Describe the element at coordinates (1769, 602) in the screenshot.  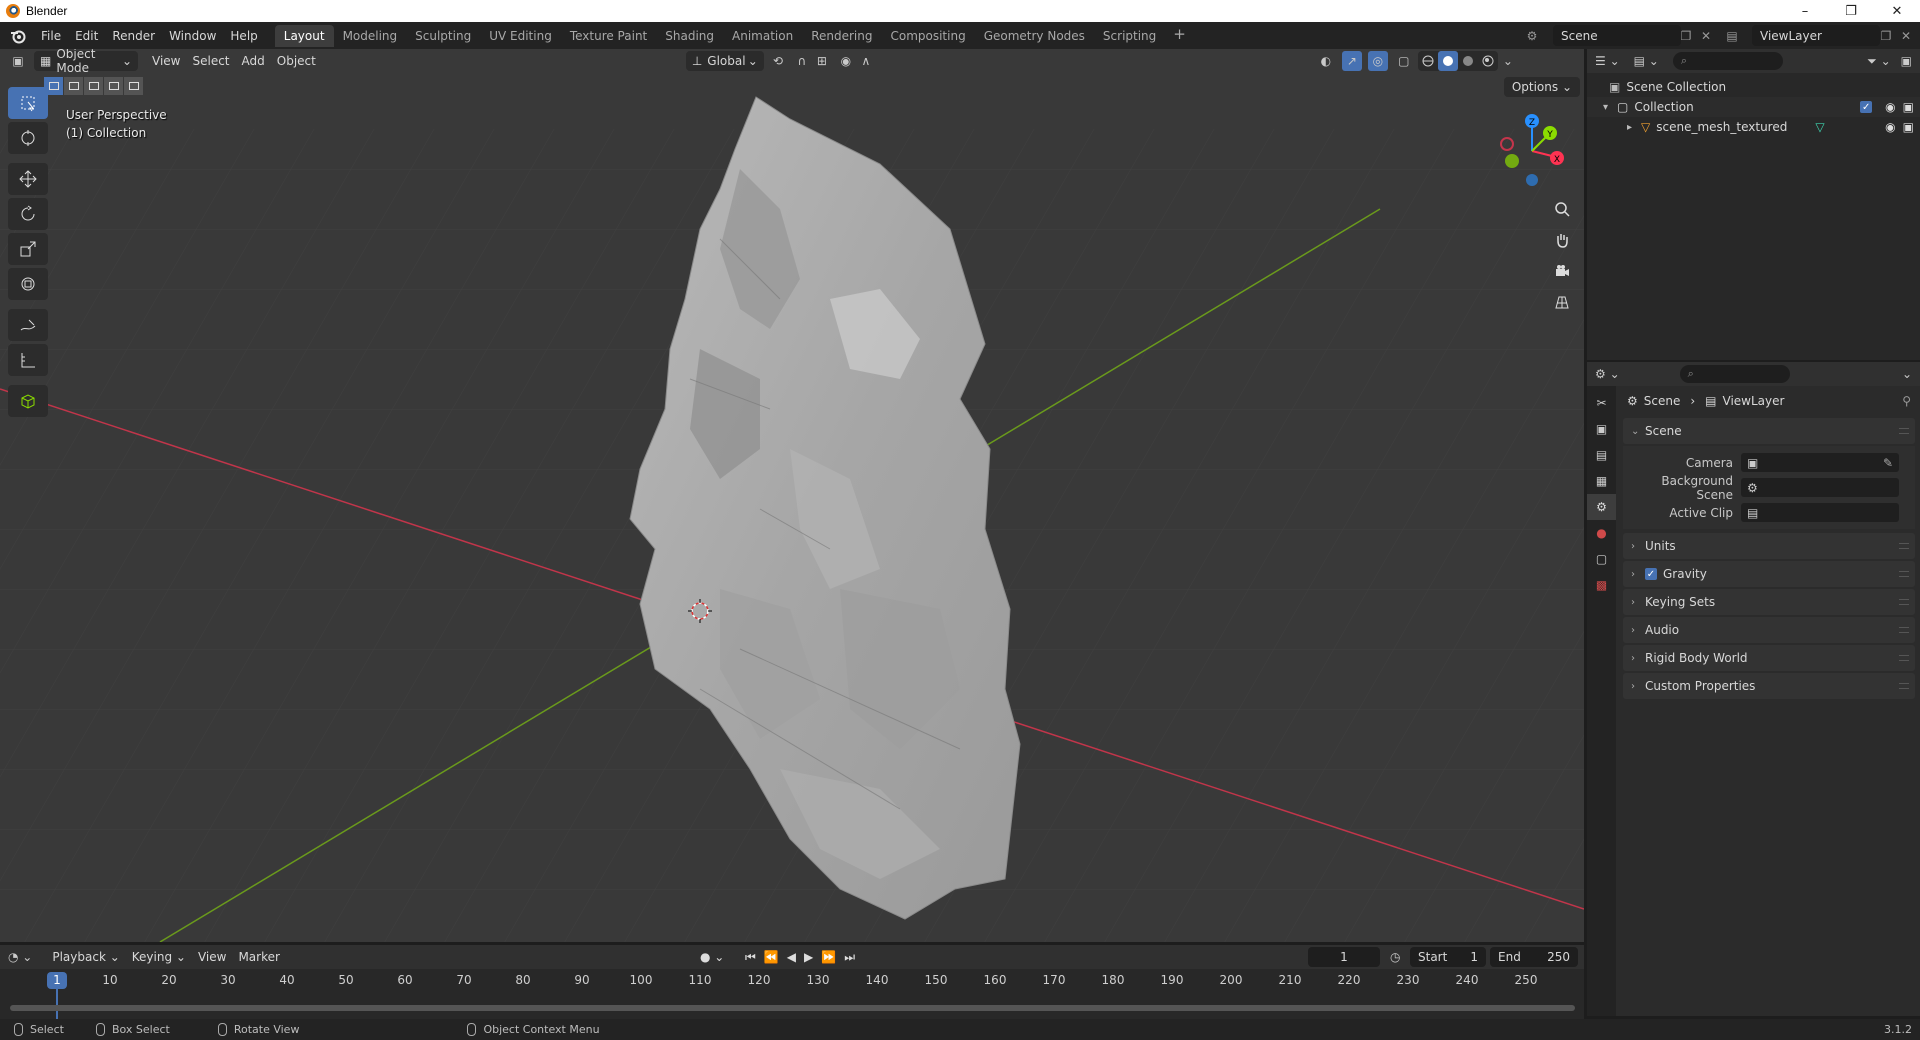
I see `panel-keying-sets-header: › Keying Sets` at that location.